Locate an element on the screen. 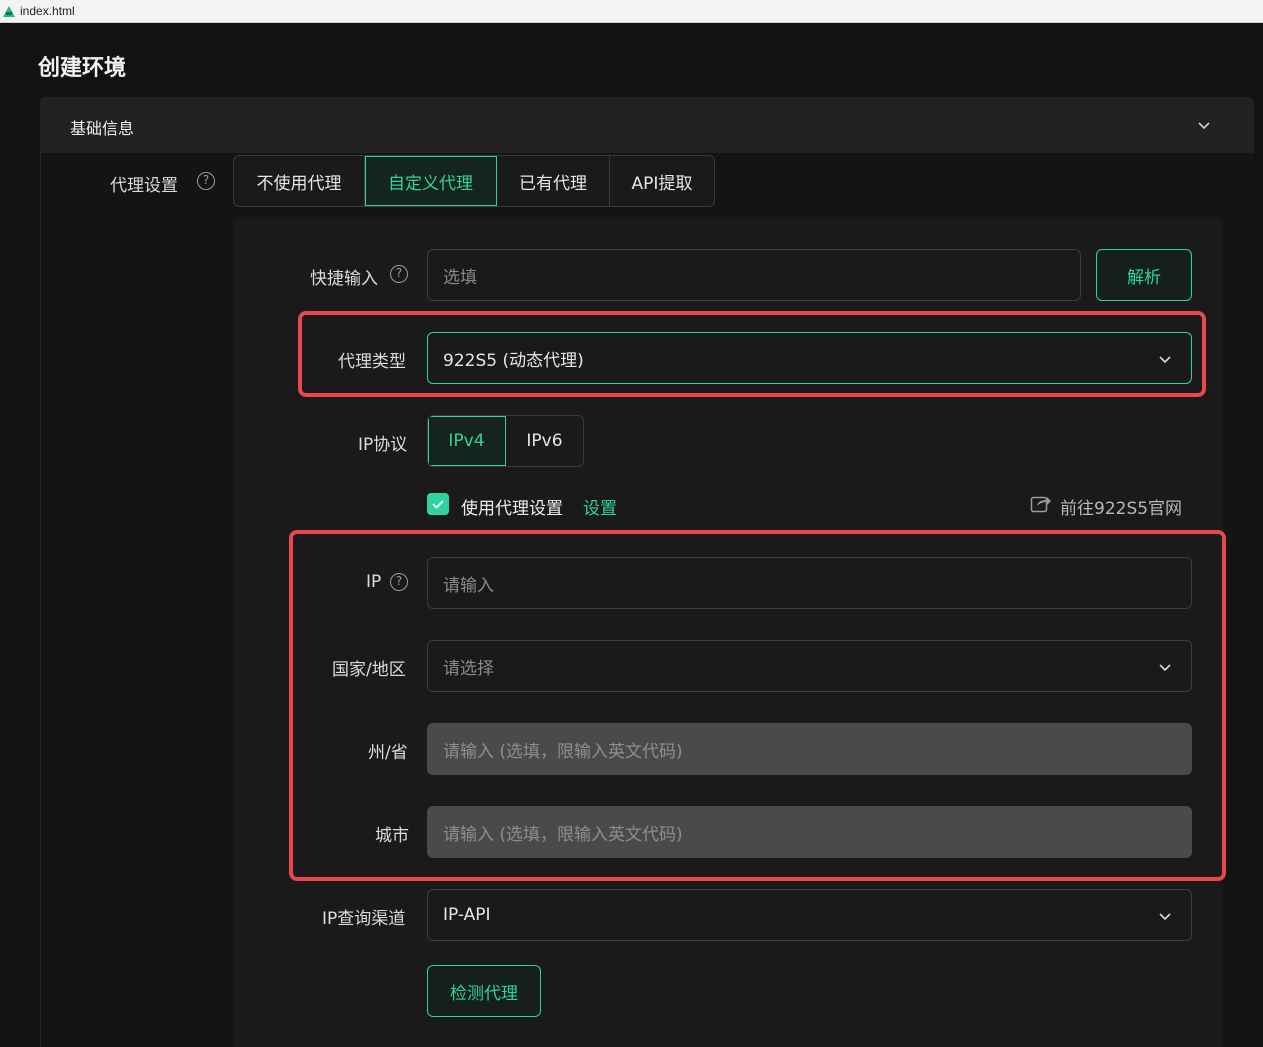 The image size is (1263, 1047). proxy-mode-selector: 不使用代理 自定义代理 已有代理 API提取 is located at coordinates (474, 181).